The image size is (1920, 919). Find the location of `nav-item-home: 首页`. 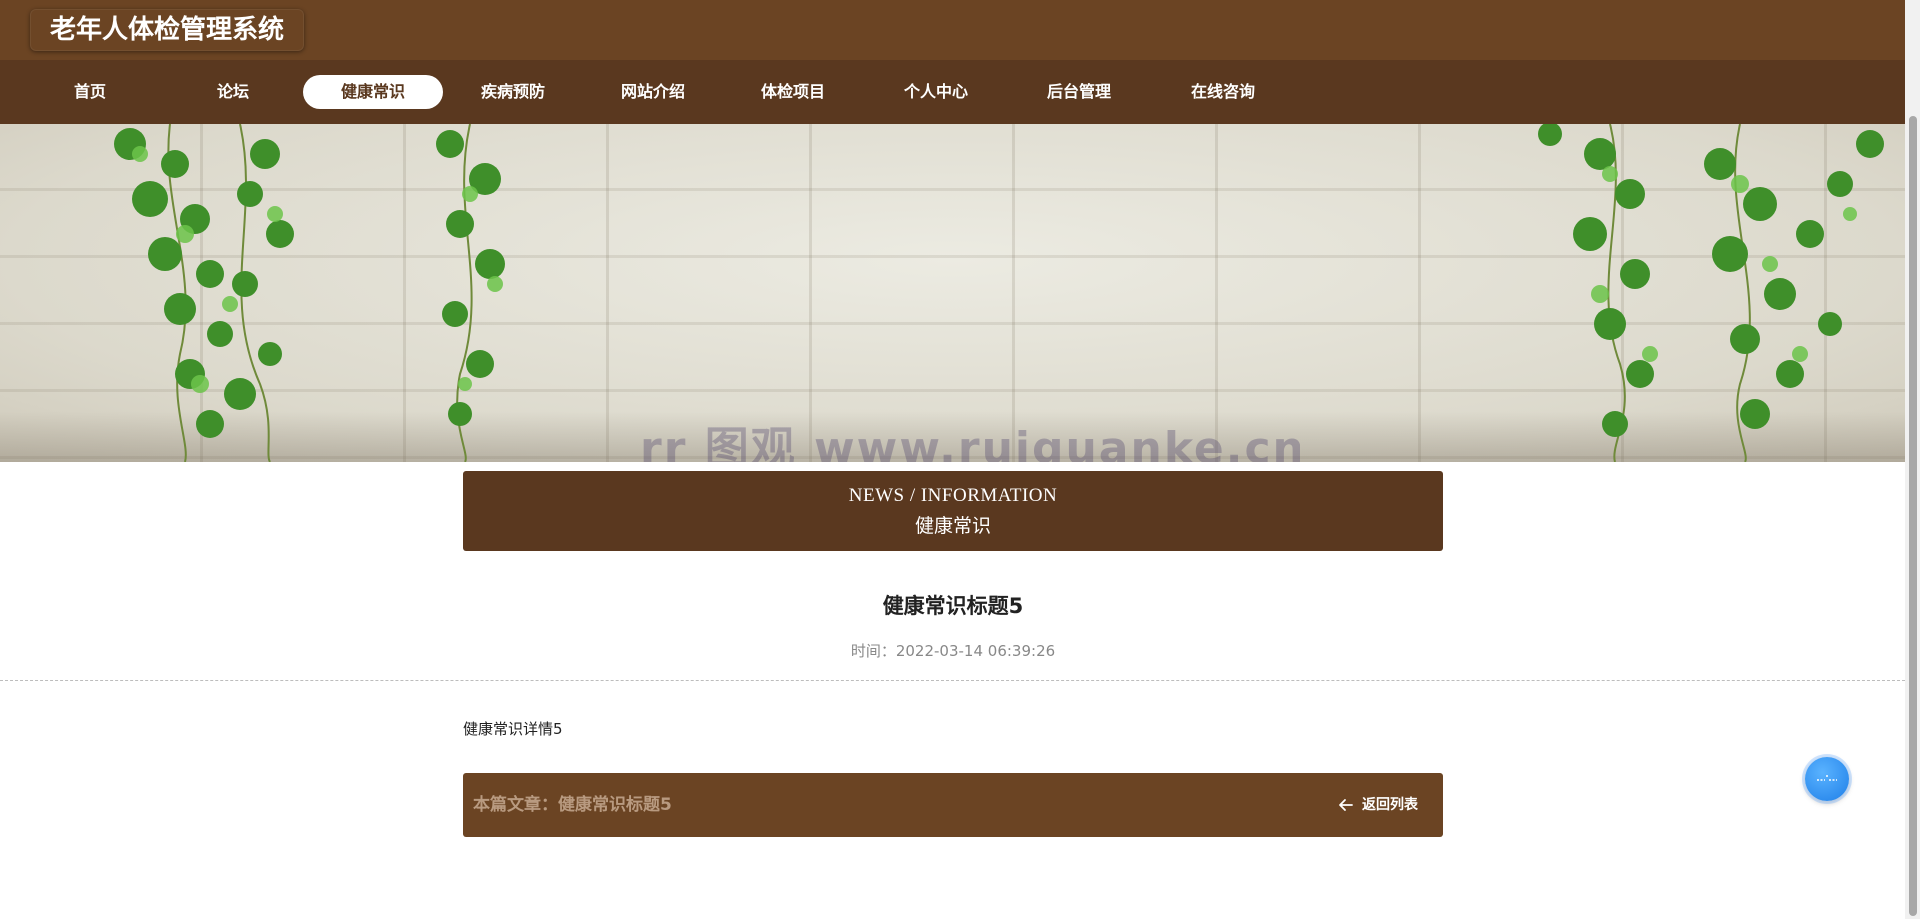

nav-item-home: 首页 is located at coordinates (90, 92).